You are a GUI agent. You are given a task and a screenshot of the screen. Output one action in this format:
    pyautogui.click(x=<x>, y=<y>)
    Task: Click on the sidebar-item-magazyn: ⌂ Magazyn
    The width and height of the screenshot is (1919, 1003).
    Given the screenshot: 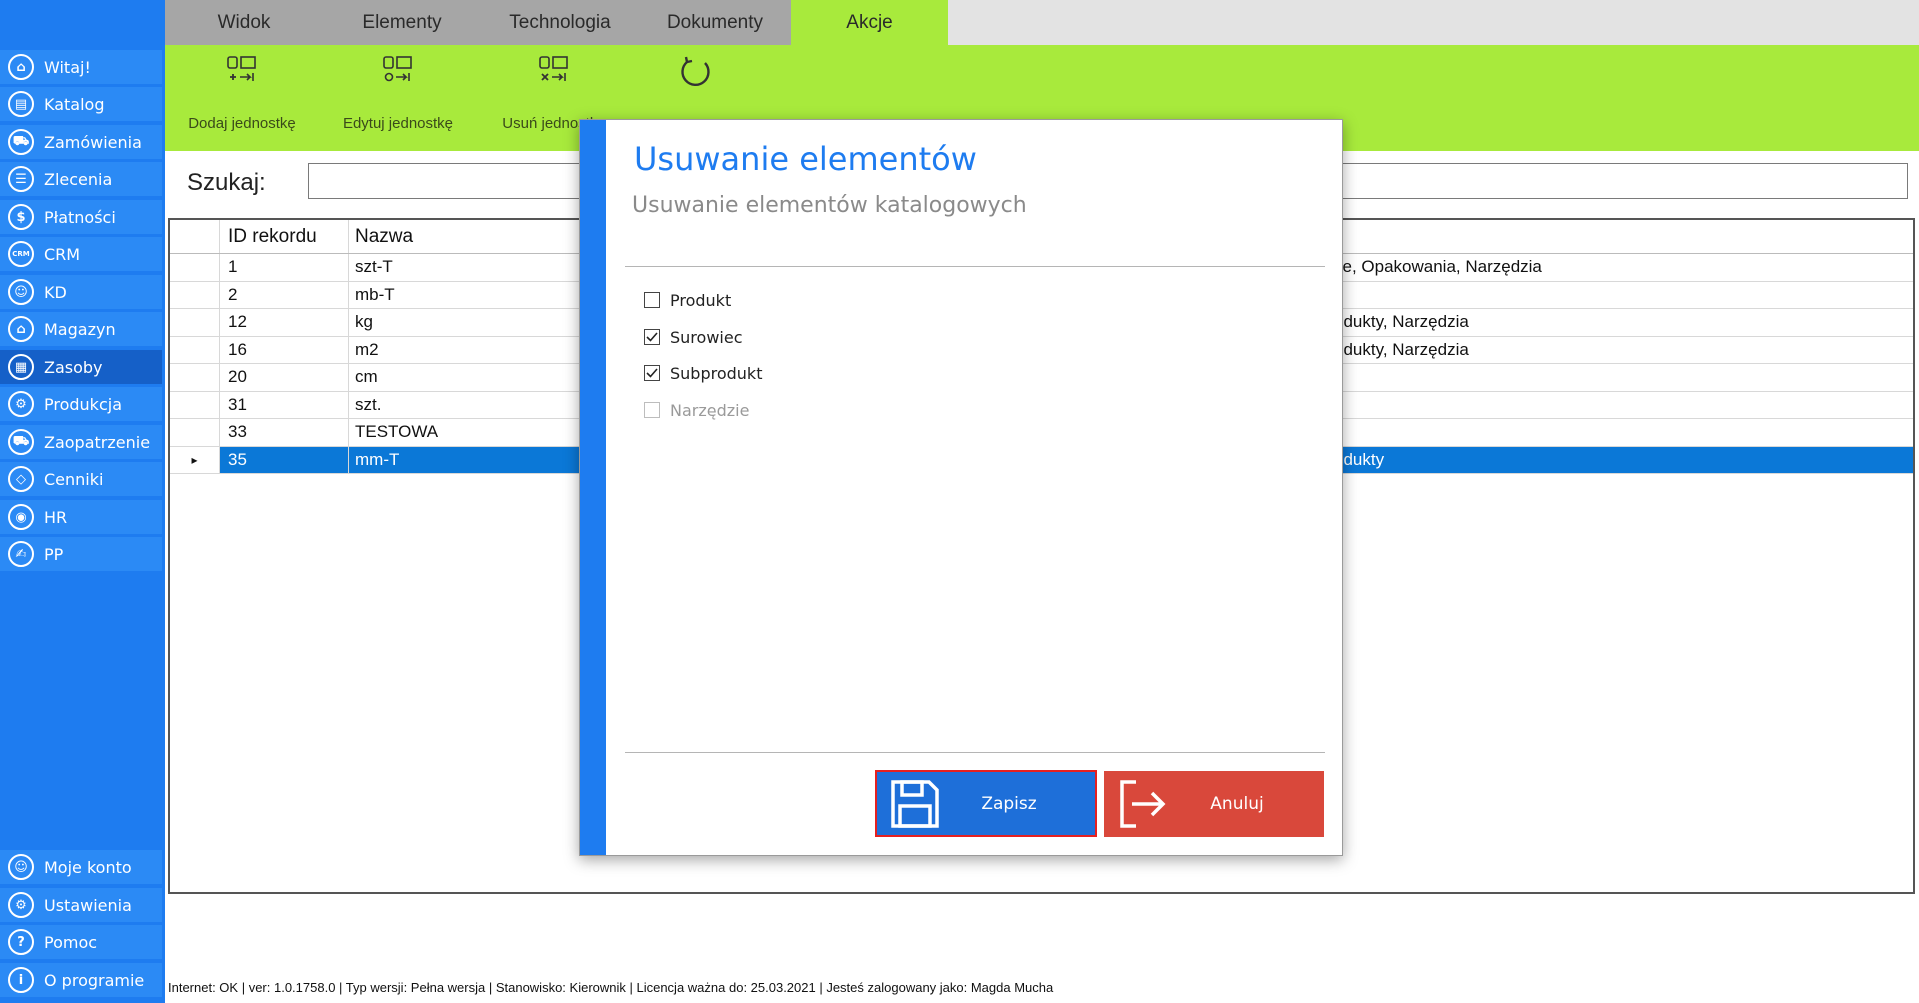 What is the action you would take?
    pyautogui.click(x=81, y=329)
    